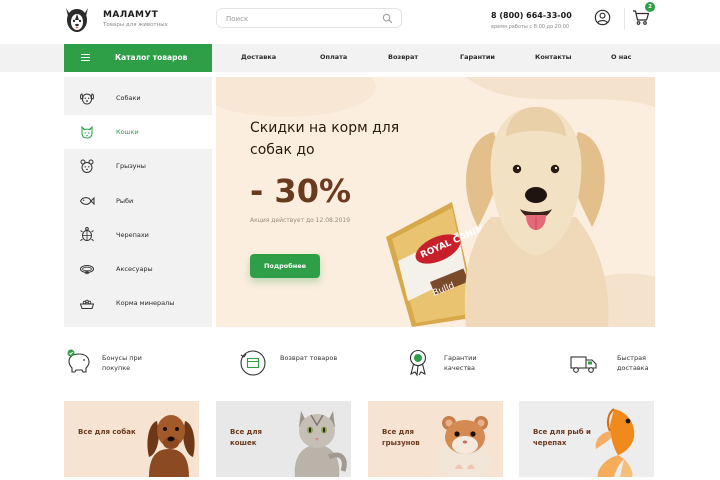  What do you see at coordinates (553, 57) in the screenshot?
I see `nav-link-contacts: Контакты` at bounding box center [553, 57].